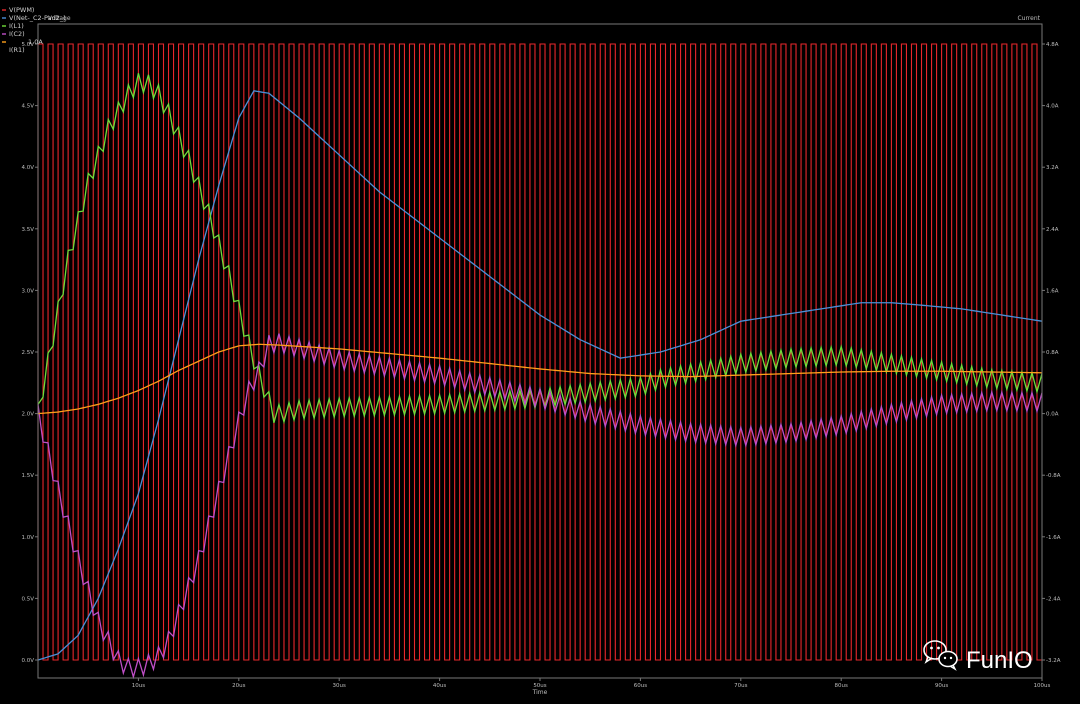 The width and height of the screenshot is (1080, 704). What do you see at coordinates (27, 538) in the screenshot?
I see `left-tick-label: 1.0V` at bounding box center [27, 538].